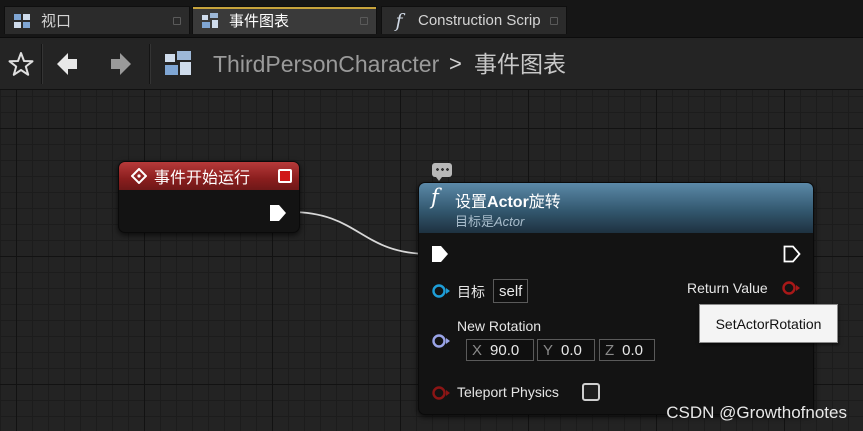 The image size is (863, 431). I want to click on exec-input-pin, so click(440, 254).